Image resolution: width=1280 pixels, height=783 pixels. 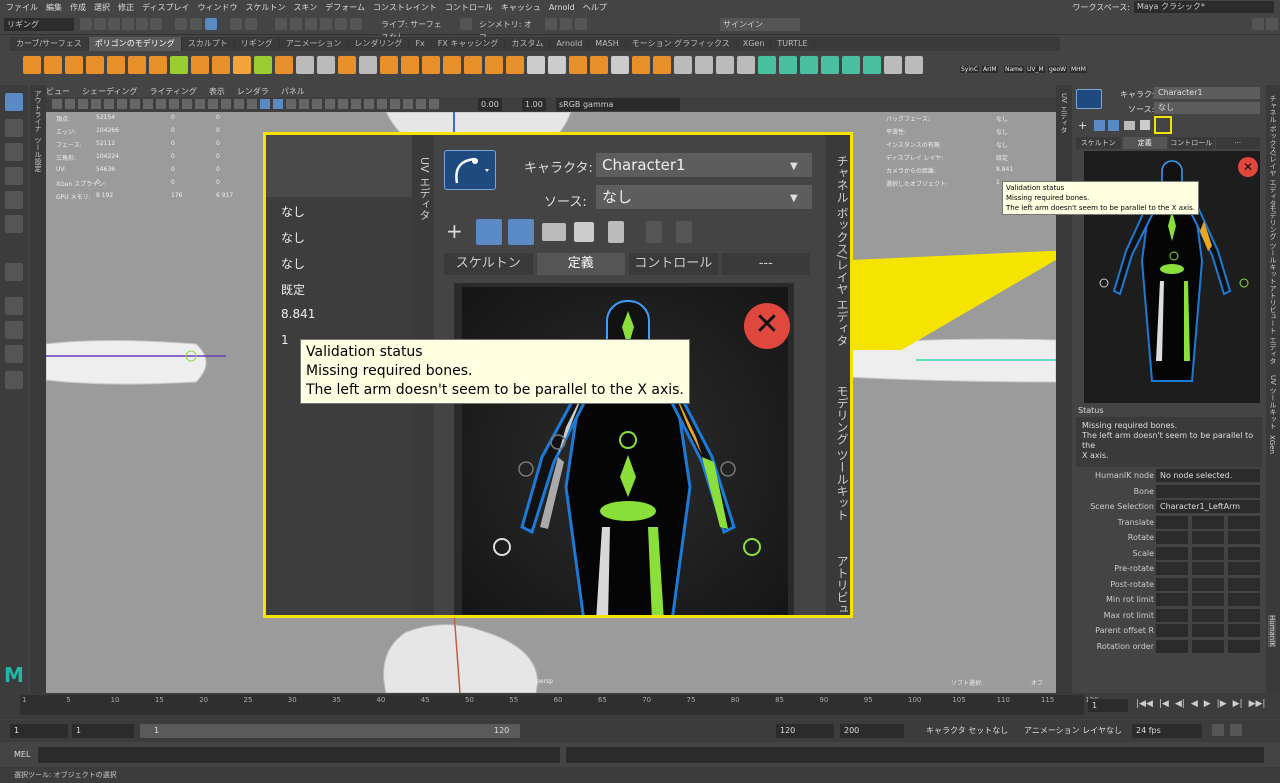 I want to click on panel-tool-12-icon, so click(x=213, y=104).